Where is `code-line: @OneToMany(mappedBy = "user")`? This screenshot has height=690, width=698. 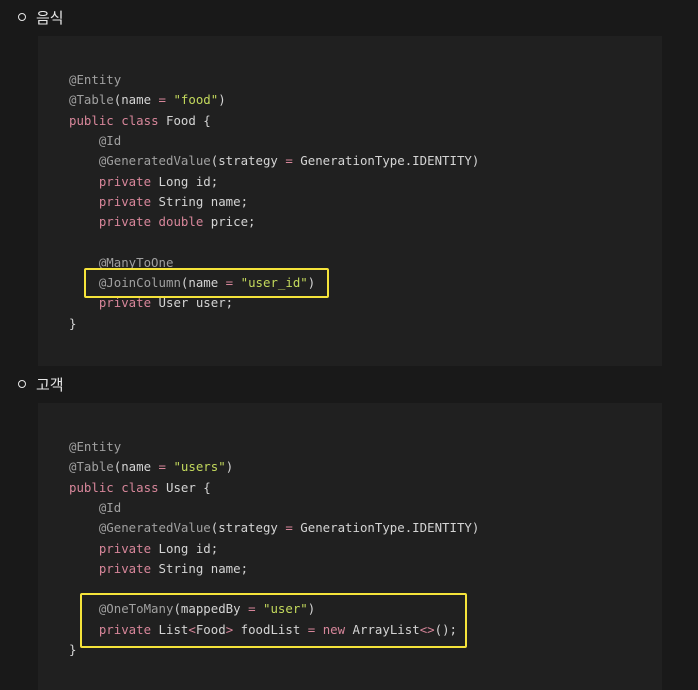
code-line: @OneToMany(mappedBy = "user") is located at coordinates (192, 609).